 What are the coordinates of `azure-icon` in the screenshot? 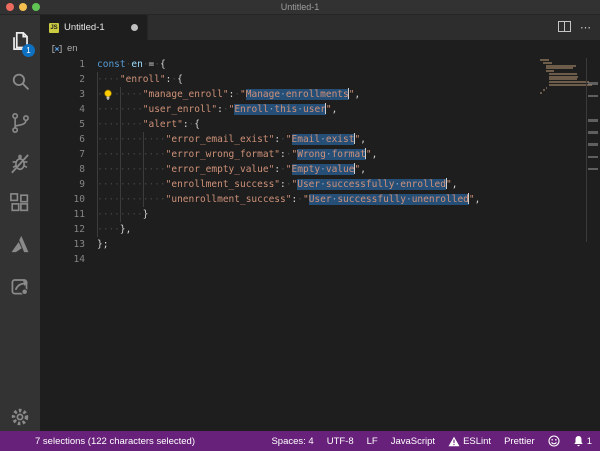 It's located at (20, 244).